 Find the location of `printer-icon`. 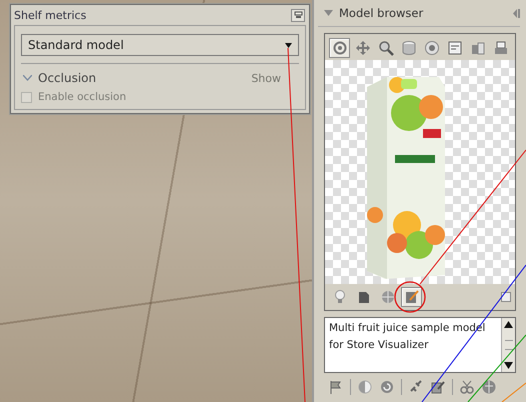

printer-icon is located at coordinates (500, 48).